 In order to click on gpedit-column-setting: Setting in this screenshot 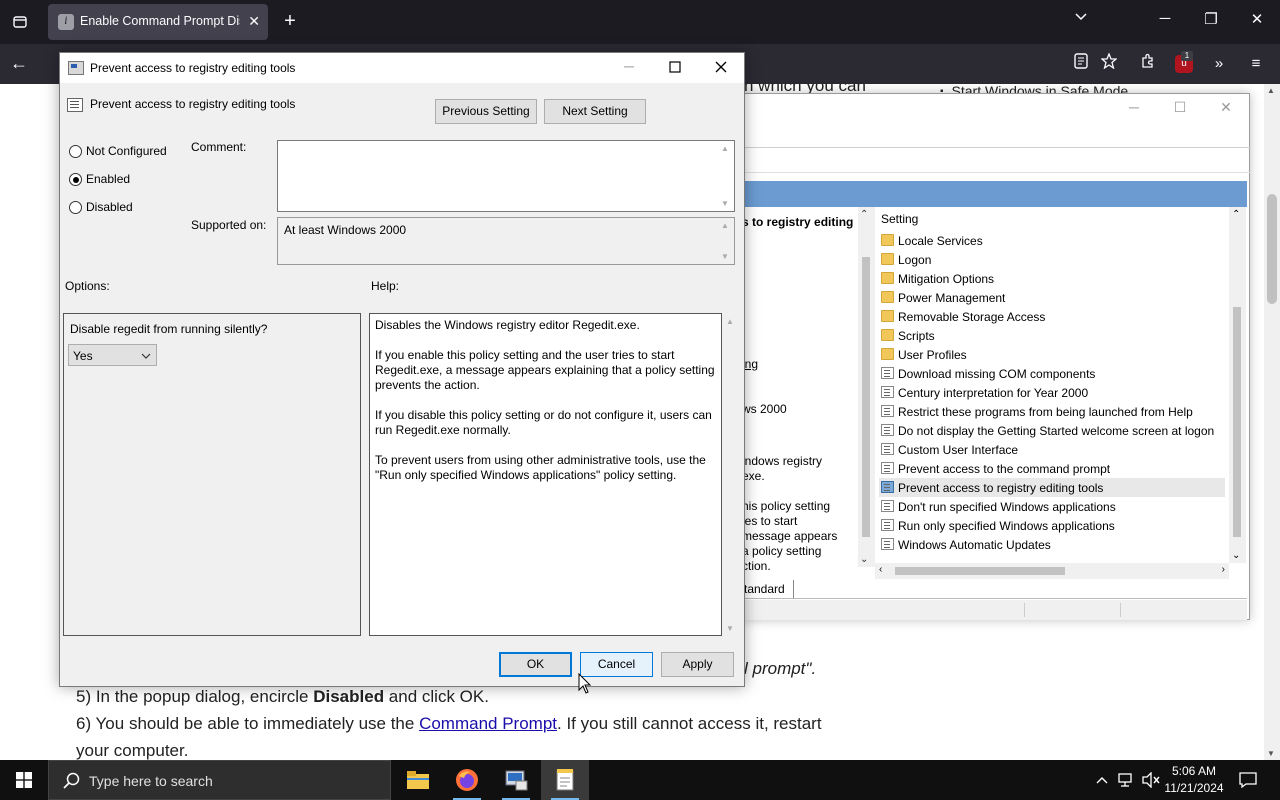, I will do `click(899, 219)`.